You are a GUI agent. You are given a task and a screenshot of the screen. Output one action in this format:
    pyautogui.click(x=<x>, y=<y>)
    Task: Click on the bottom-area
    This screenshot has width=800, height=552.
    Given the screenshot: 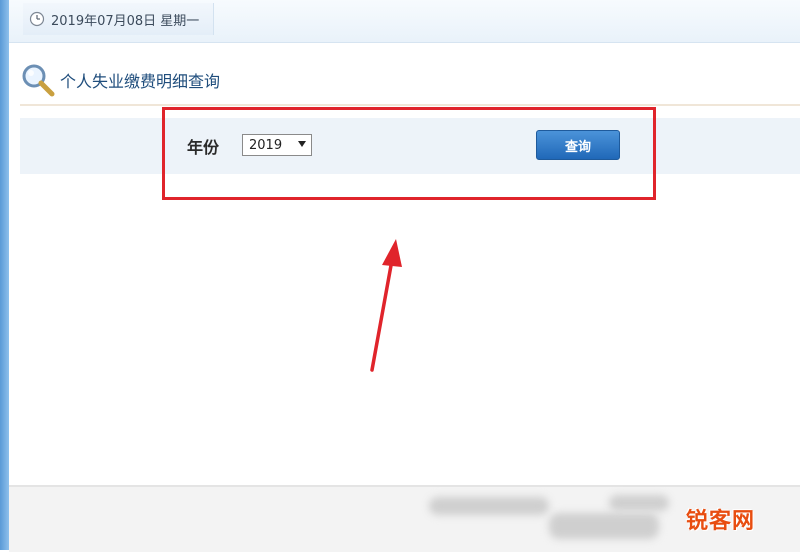 What is the action you would take?
    pyautogui.click(x=404, y=518)
    